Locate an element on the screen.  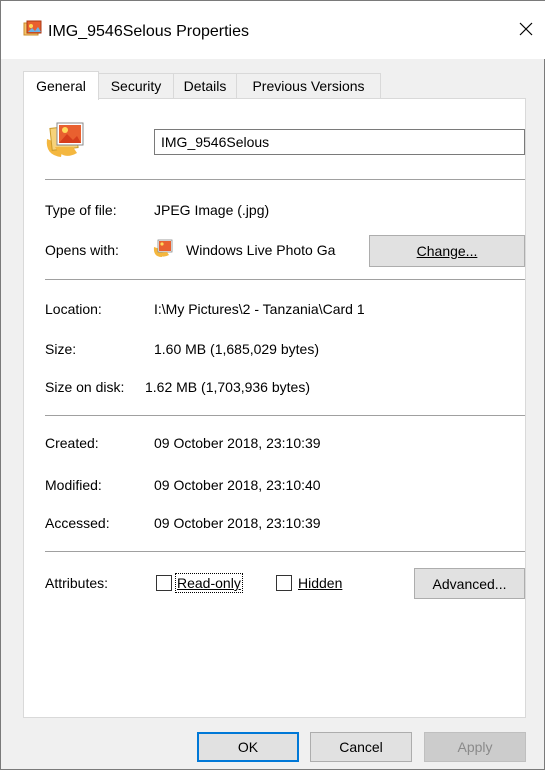
type-of-file-value: JPEG Image (.jpg) is located at coordinates (212, 210).